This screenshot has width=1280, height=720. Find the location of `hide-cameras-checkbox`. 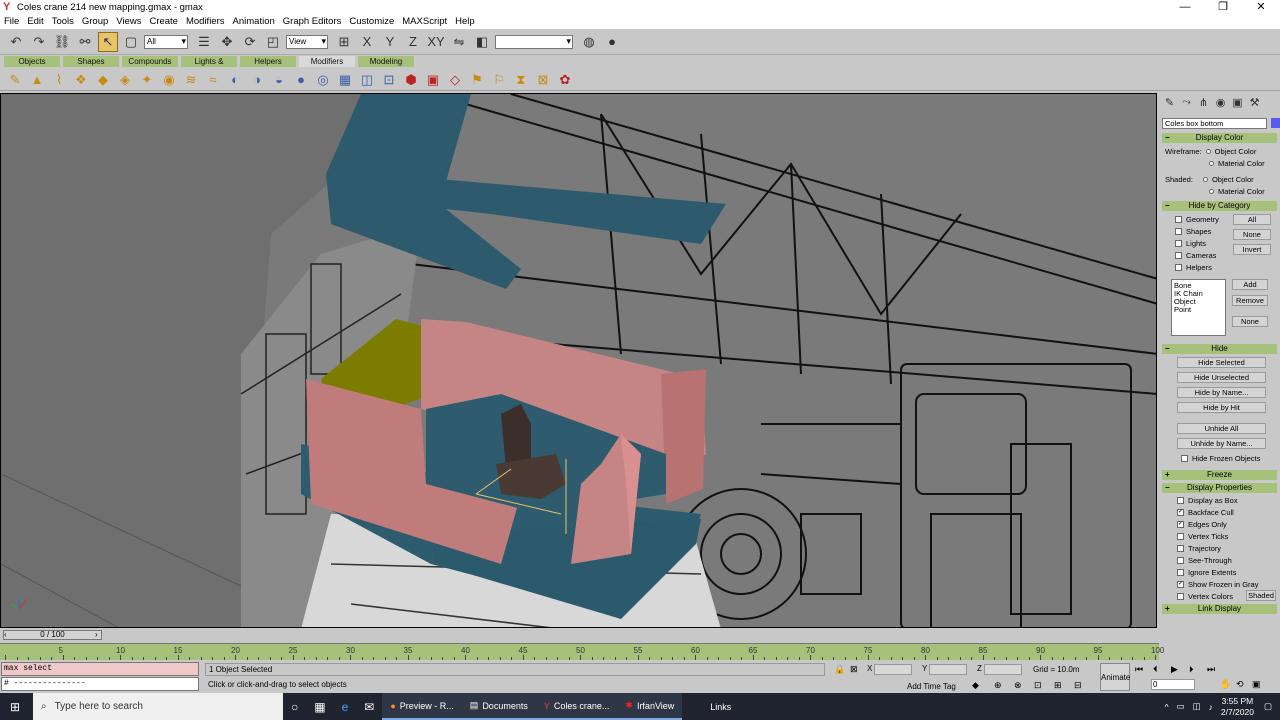

hide-cameras-checkbox is located at coordinates (1178, 255).